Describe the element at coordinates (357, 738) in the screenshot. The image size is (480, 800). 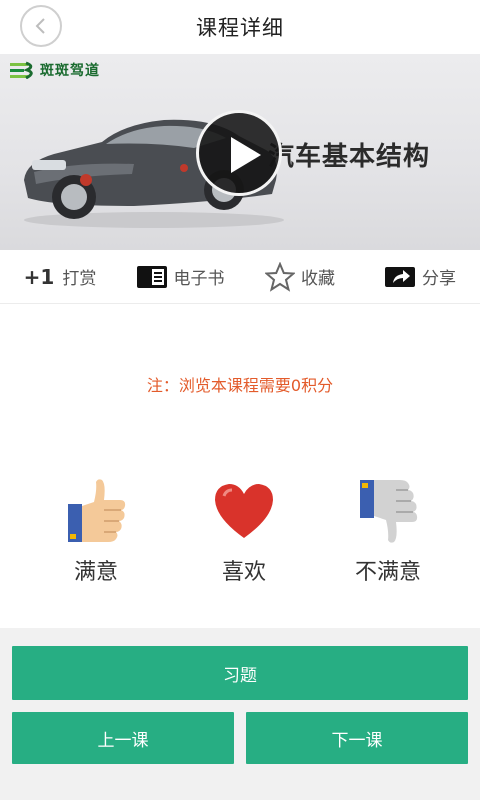
I see `next-lesson-button: 下一课` at that location.